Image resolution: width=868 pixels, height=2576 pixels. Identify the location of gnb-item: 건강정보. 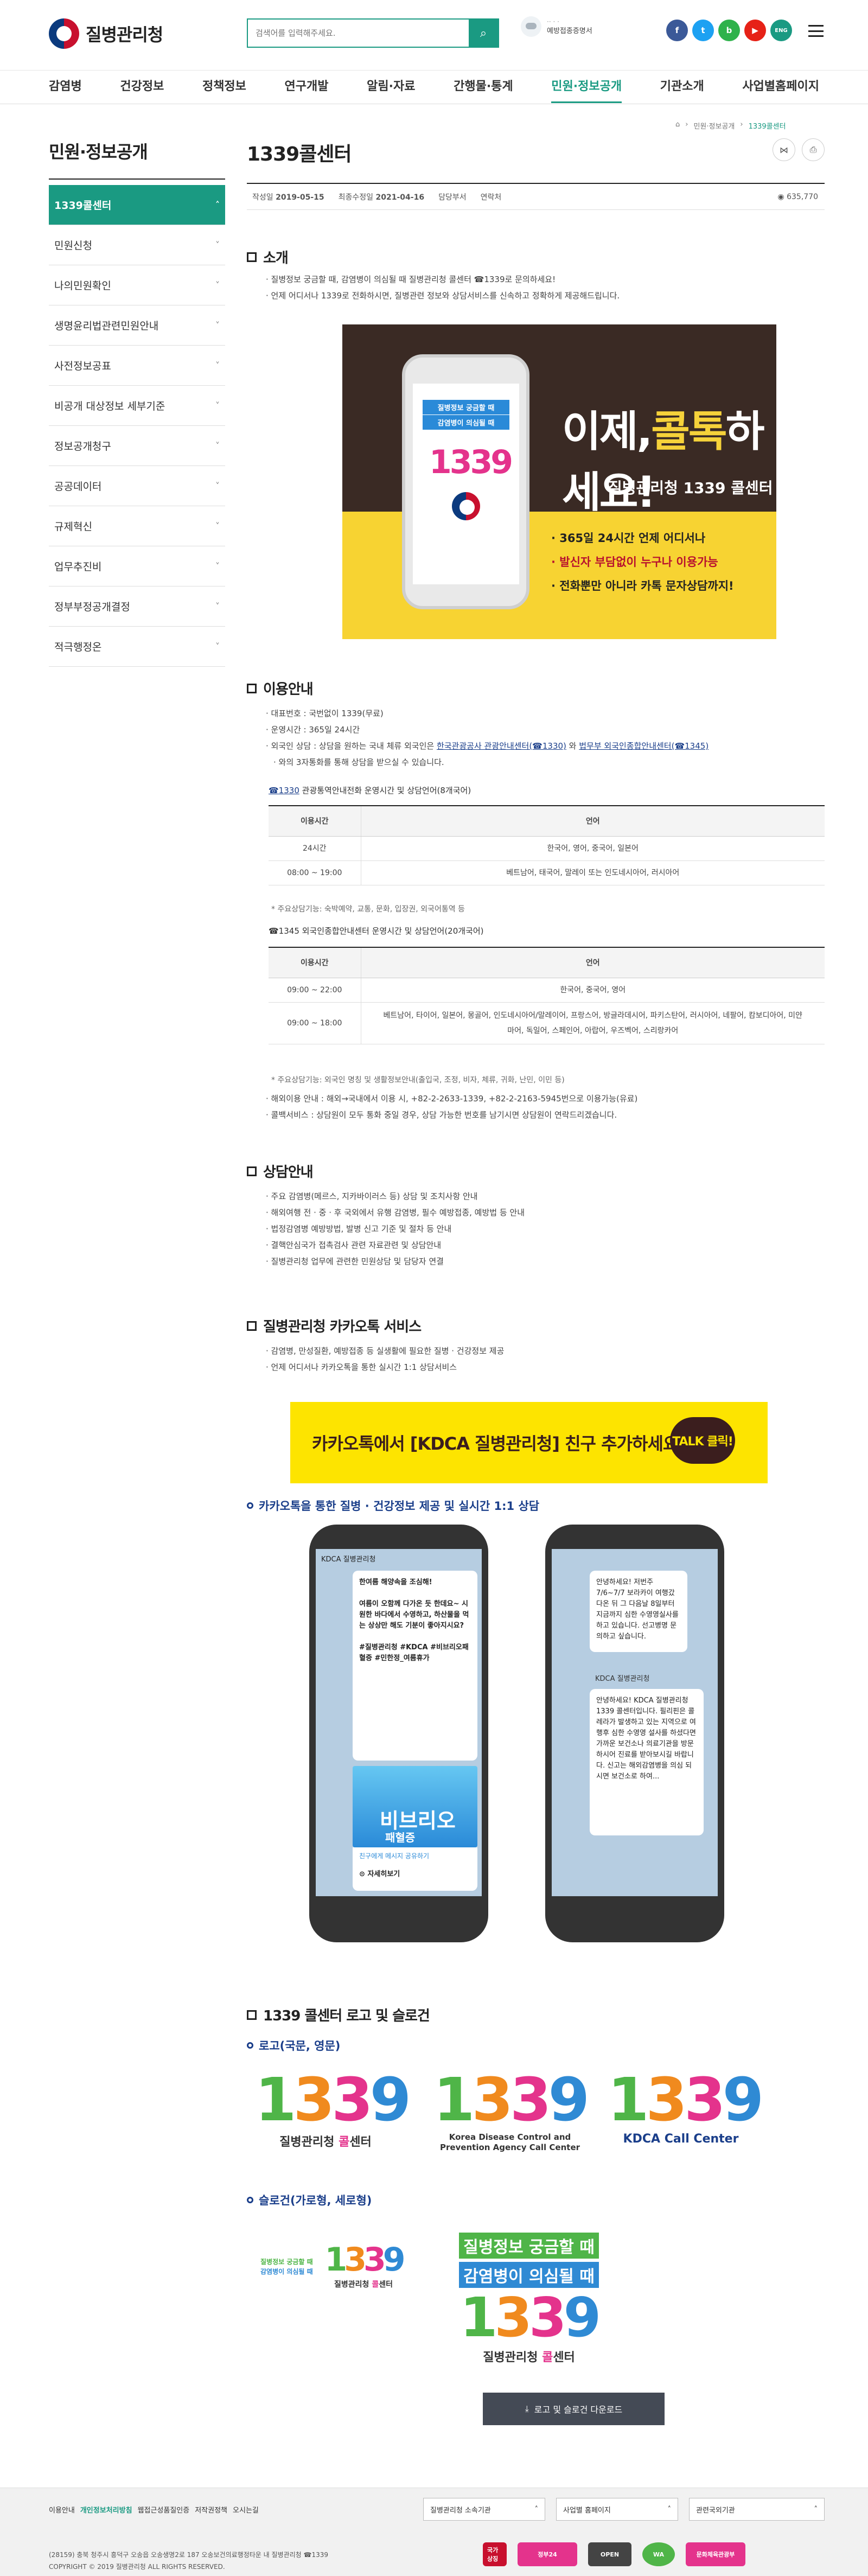
(142, 87).